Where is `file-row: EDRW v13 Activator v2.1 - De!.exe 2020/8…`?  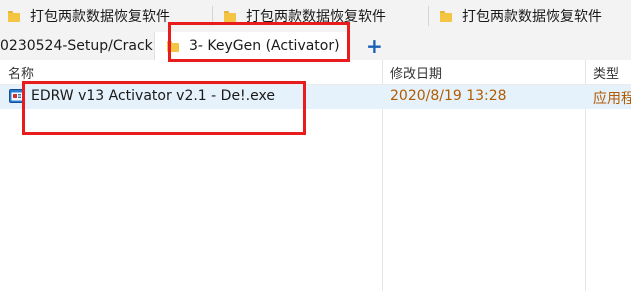 file-row: EDRW v13 Activator v2.1 - De!.exe 2020/8… is located at coordinates (315, 97).